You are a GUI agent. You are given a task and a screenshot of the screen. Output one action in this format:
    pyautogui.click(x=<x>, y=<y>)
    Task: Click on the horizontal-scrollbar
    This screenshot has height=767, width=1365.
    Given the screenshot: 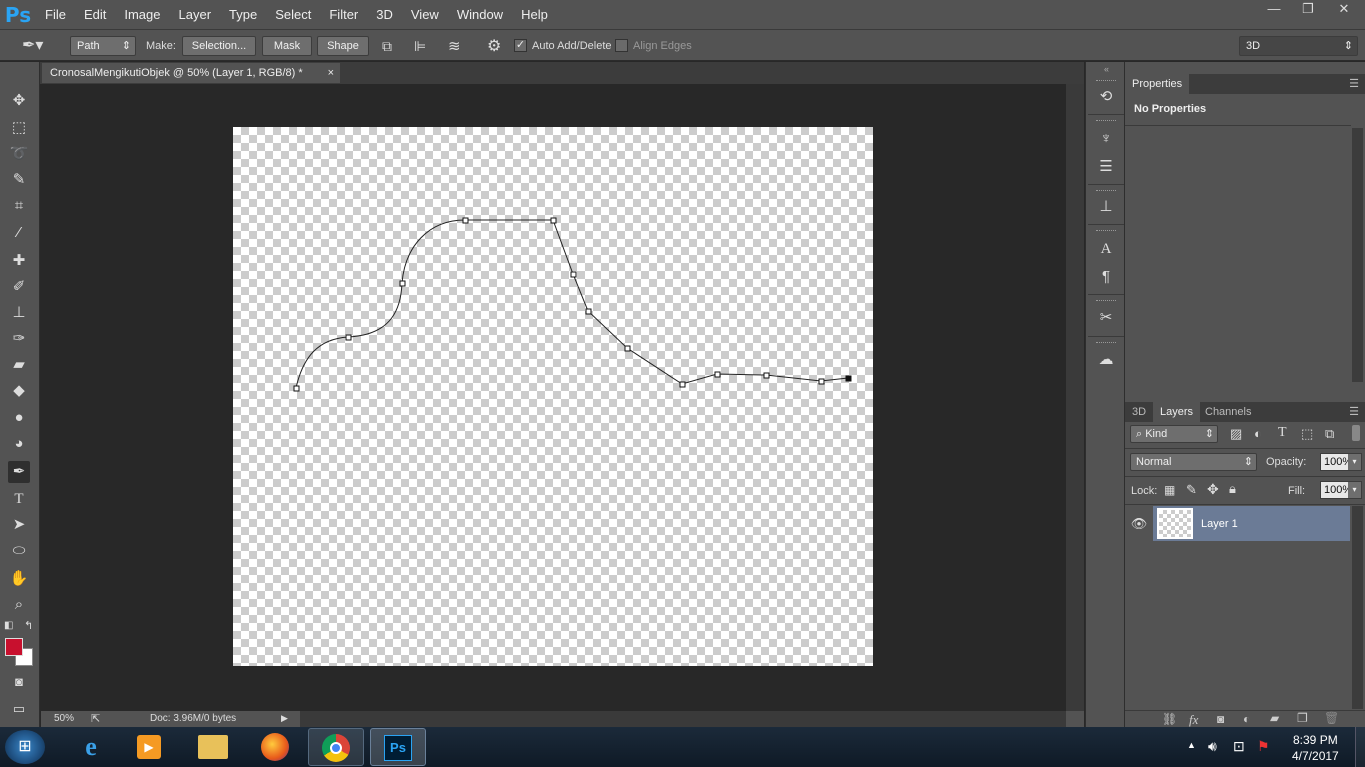 What is the action you would take?
    pyautogui.click(x=683, y=719)
    